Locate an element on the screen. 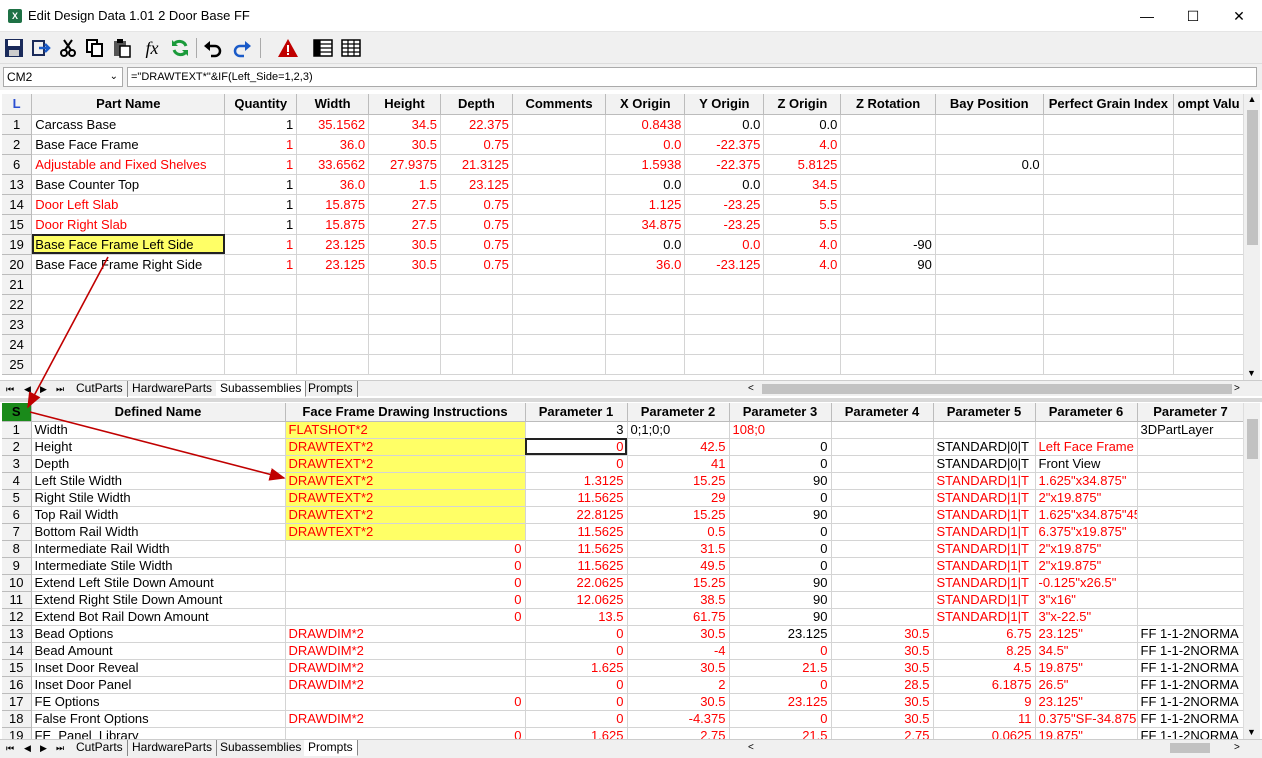  parameter-1-cell: 22.0625 is located at coordinates (576, 583).